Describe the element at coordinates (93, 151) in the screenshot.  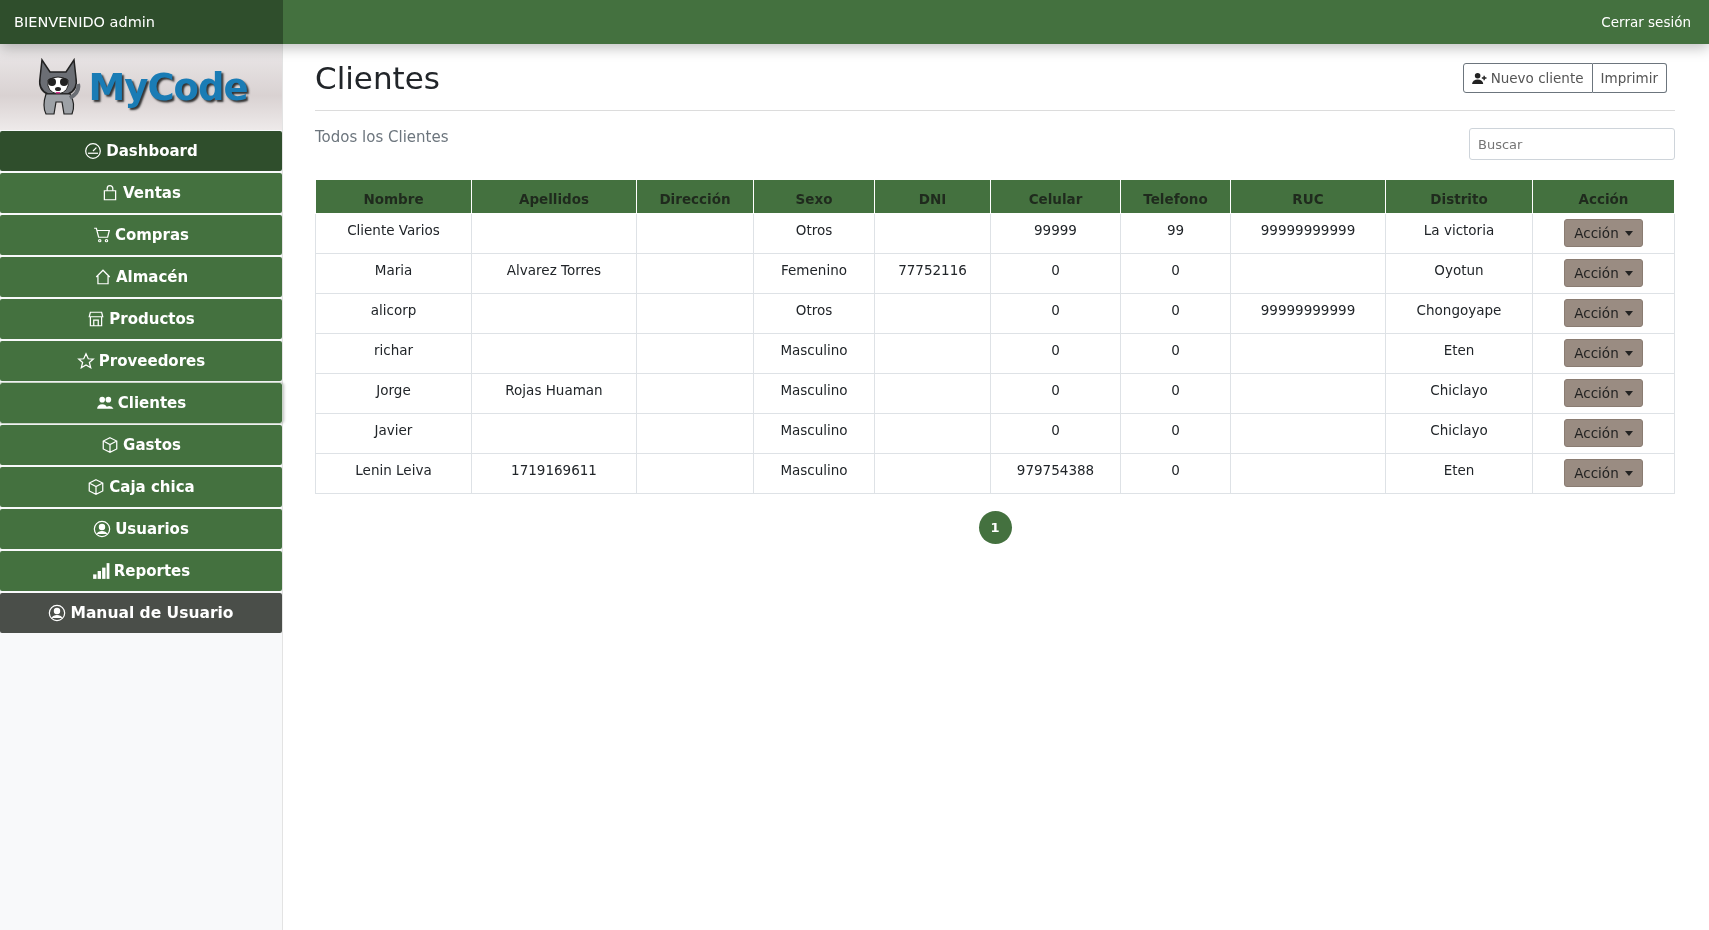
I see `gauge-icon` at that location.